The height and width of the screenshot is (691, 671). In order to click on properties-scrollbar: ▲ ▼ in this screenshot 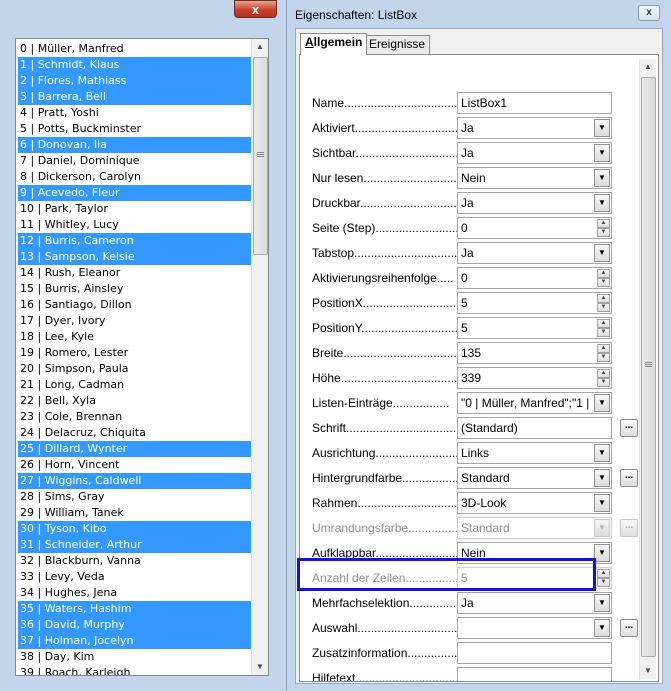, I will do `click(647, 369)`.